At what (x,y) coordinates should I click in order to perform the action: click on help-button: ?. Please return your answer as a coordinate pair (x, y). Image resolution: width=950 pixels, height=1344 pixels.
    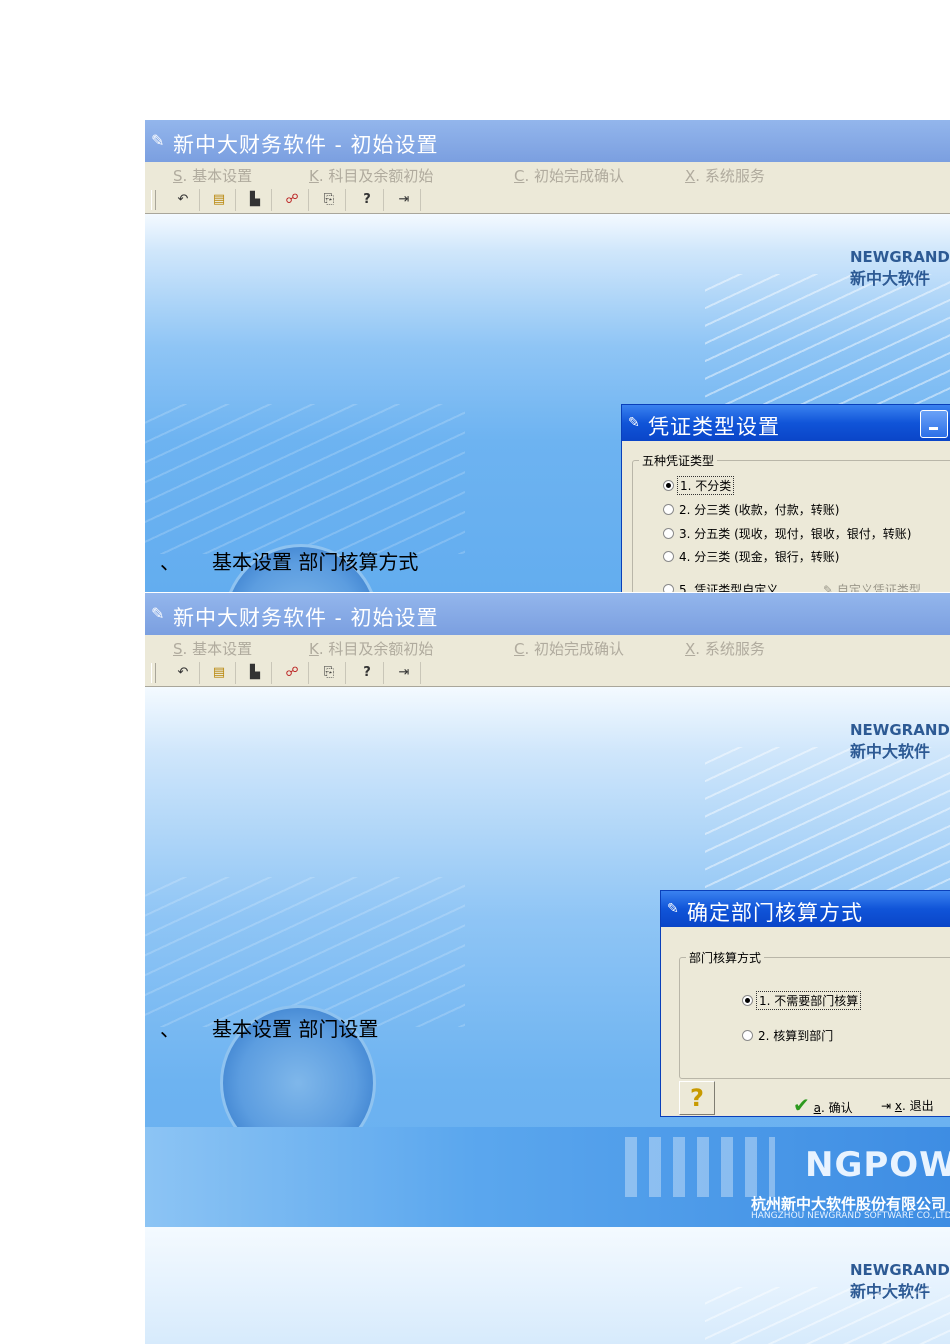
    Looking at the image, I should click on (697, 1098).